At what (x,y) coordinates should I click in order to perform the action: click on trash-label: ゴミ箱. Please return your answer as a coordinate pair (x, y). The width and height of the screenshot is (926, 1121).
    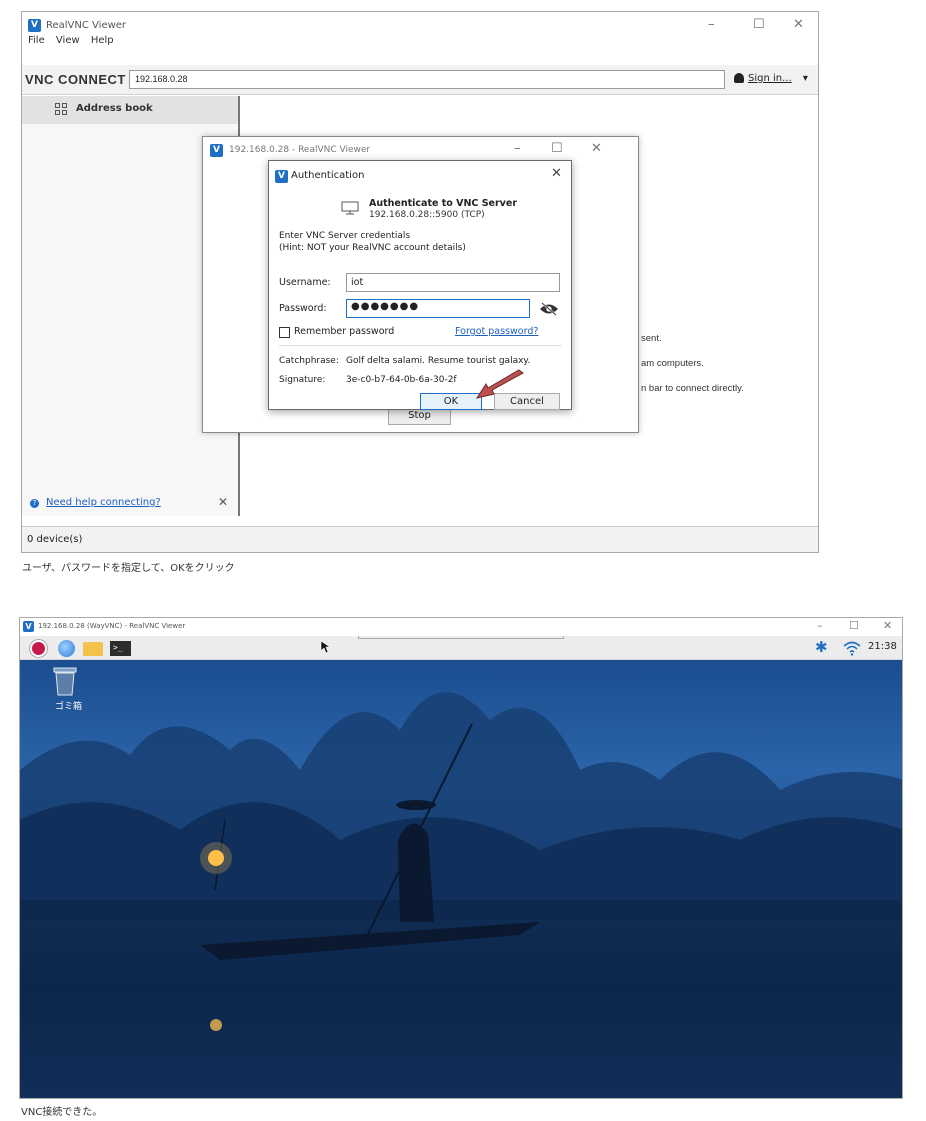
    Looking at the image, I should click on (68, 705).